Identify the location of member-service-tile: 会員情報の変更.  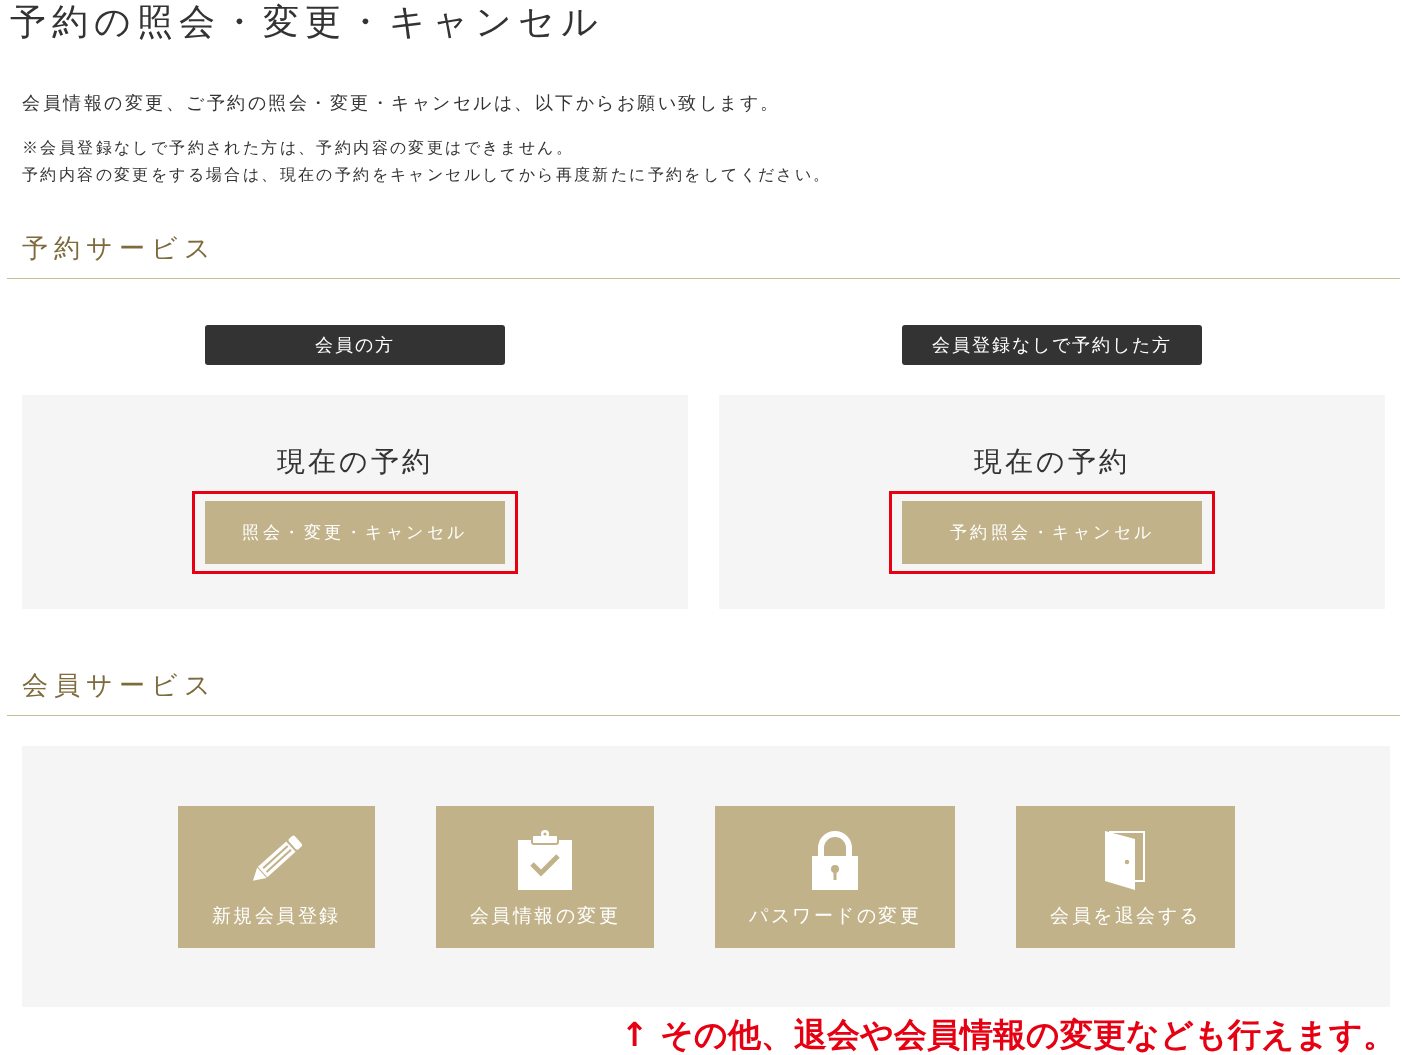
(544, 877).